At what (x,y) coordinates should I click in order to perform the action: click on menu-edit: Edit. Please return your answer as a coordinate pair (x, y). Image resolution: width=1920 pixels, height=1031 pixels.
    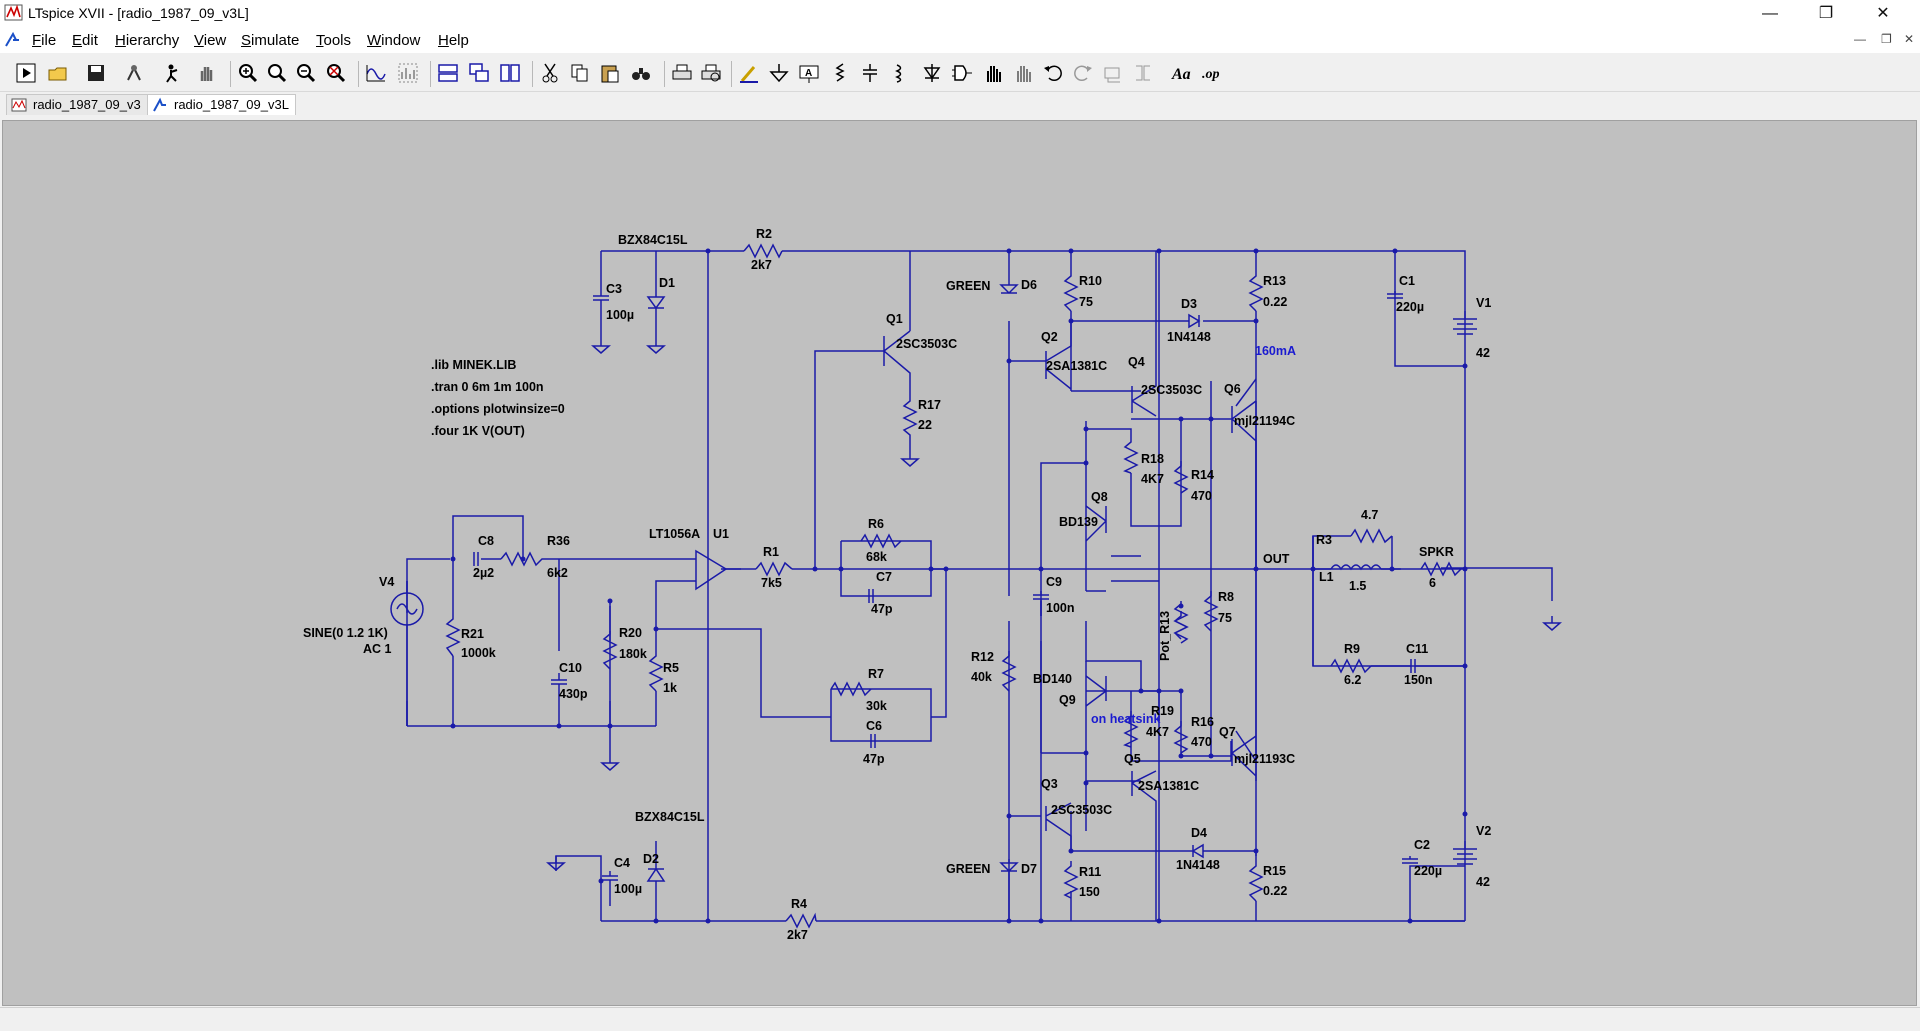
    Looking at the image, I should click on (85, 40).